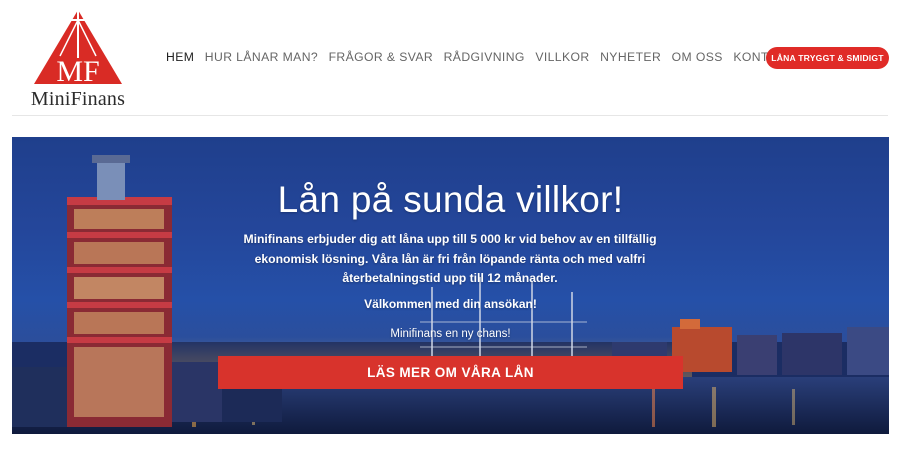 The height and width of the screenshot is (450, 900). Describe the element at coordinates (450, 199) in the screenshot. I see `hero-title: Lån på sunda villkor!` at that location.